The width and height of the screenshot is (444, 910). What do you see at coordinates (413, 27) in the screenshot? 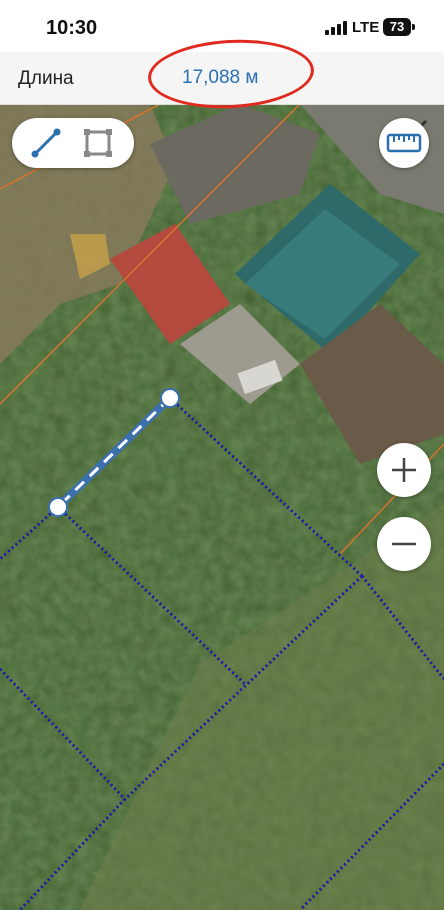
I see `battery-tip` at bounding box center [413, 27].